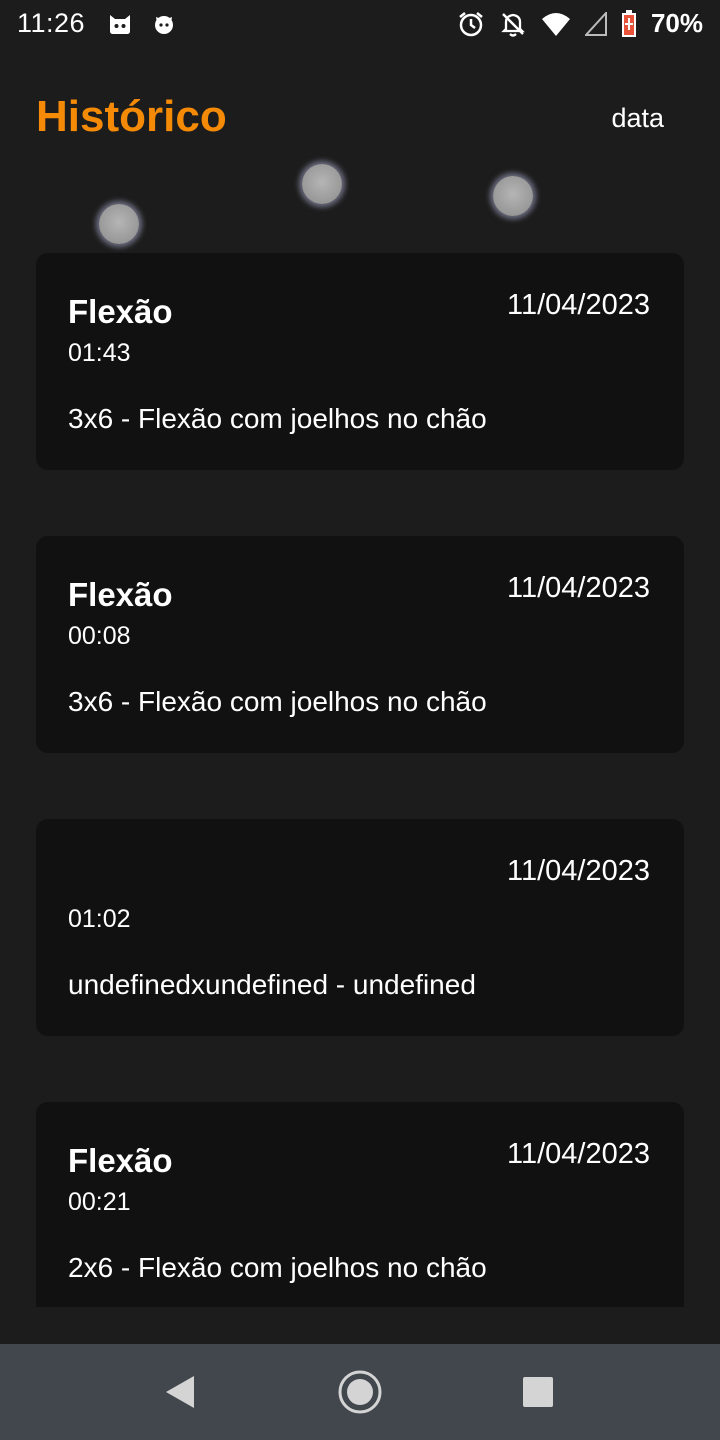 Image resolution: width=720 pixels, height=1440 pixels. I want to click on recents-icon, so click(538, 1392).